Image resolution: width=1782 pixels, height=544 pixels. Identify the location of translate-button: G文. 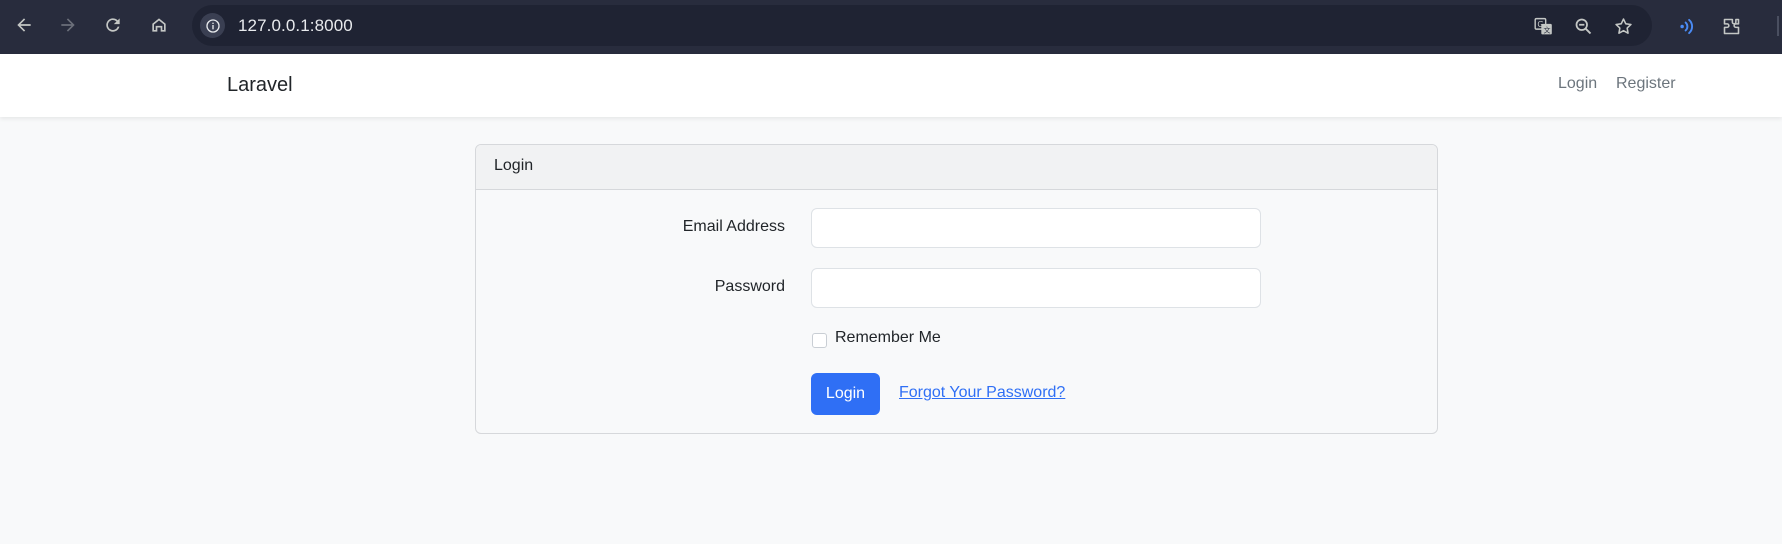
(1543, 26).